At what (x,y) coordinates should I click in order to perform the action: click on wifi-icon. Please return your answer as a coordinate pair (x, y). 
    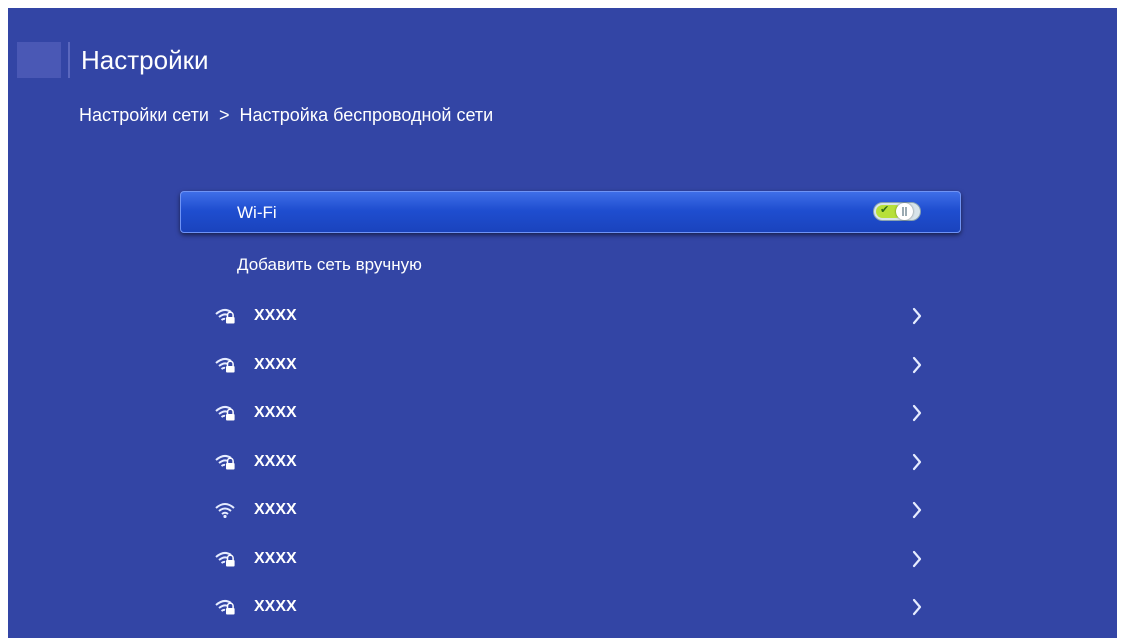
    Looking at the image, I should click on (225, 510).